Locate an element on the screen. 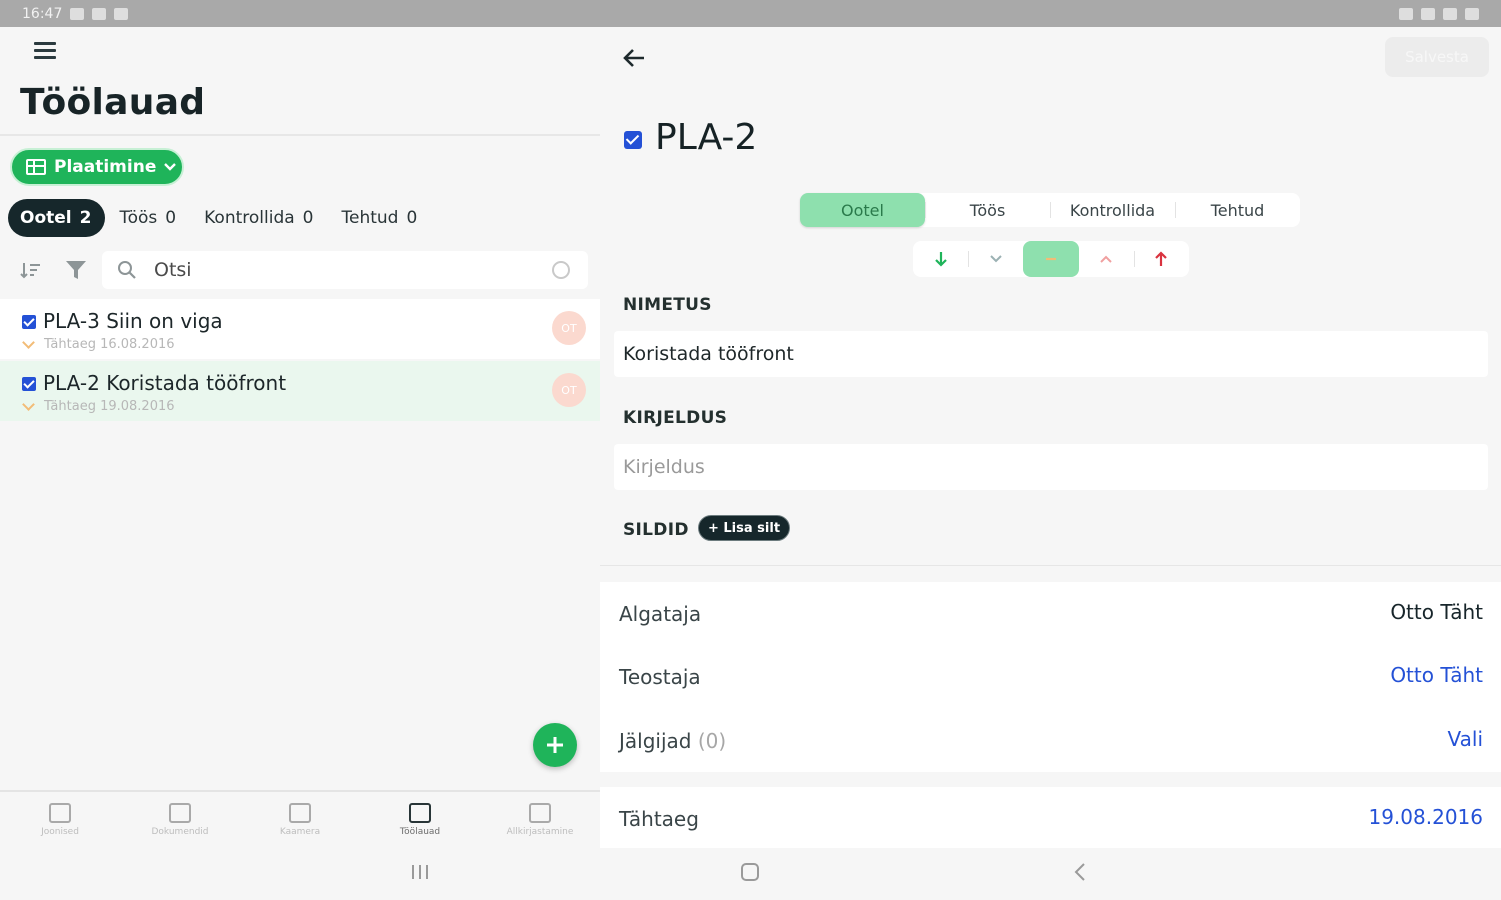 This screenshot has height=900, width=1501. recent-apps-icon is located at coordinates (420, 872).